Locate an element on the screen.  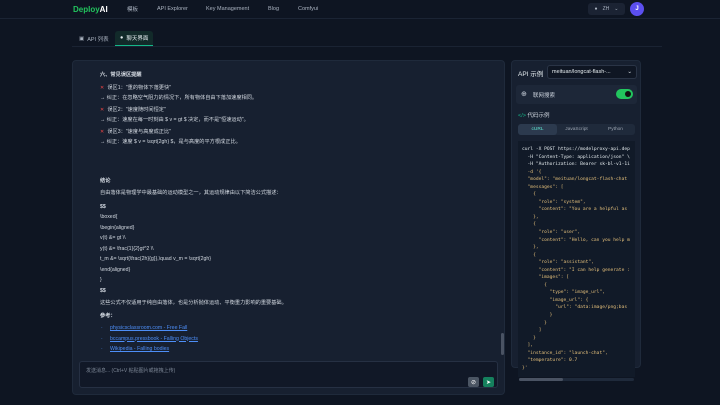
code-example-title: </> 代码示例 is located at coordinates (534, 116).